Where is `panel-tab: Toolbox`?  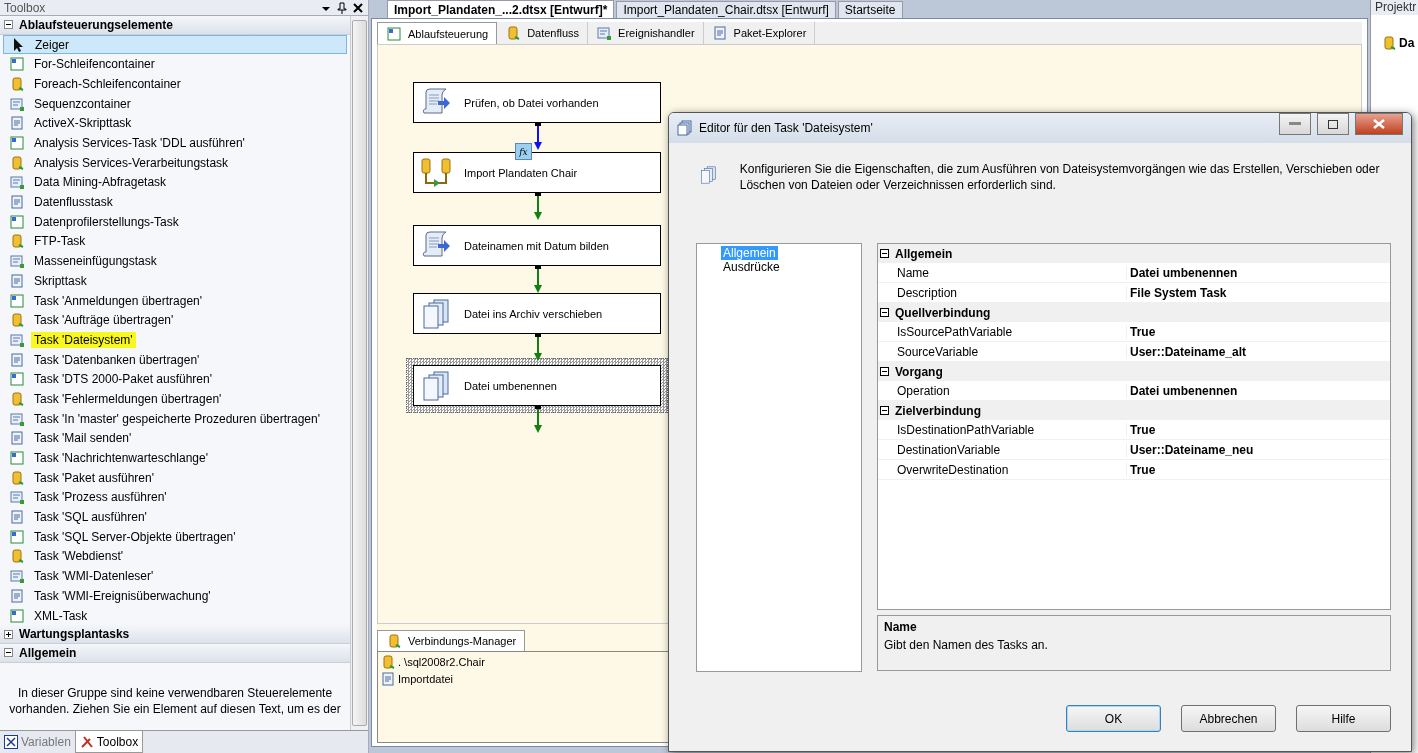
panel-tab: Toolbox is located at coordinates (109, 742).